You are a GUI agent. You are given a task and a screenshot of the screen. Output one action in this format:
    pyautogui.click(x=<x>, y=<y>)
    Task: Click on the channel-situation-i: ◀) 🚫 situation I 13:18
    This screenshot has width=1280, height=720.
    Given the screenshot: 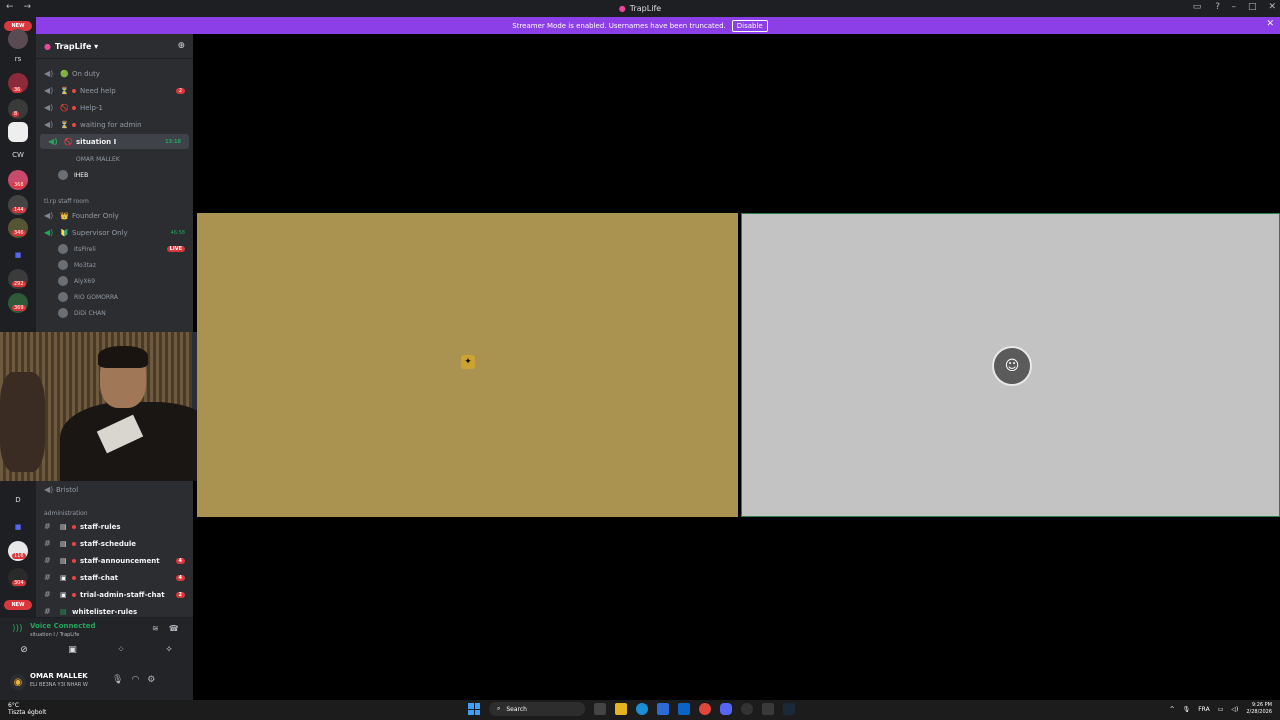 What is the action you would take?
    pyautogui.click(x=114, y=141)
    